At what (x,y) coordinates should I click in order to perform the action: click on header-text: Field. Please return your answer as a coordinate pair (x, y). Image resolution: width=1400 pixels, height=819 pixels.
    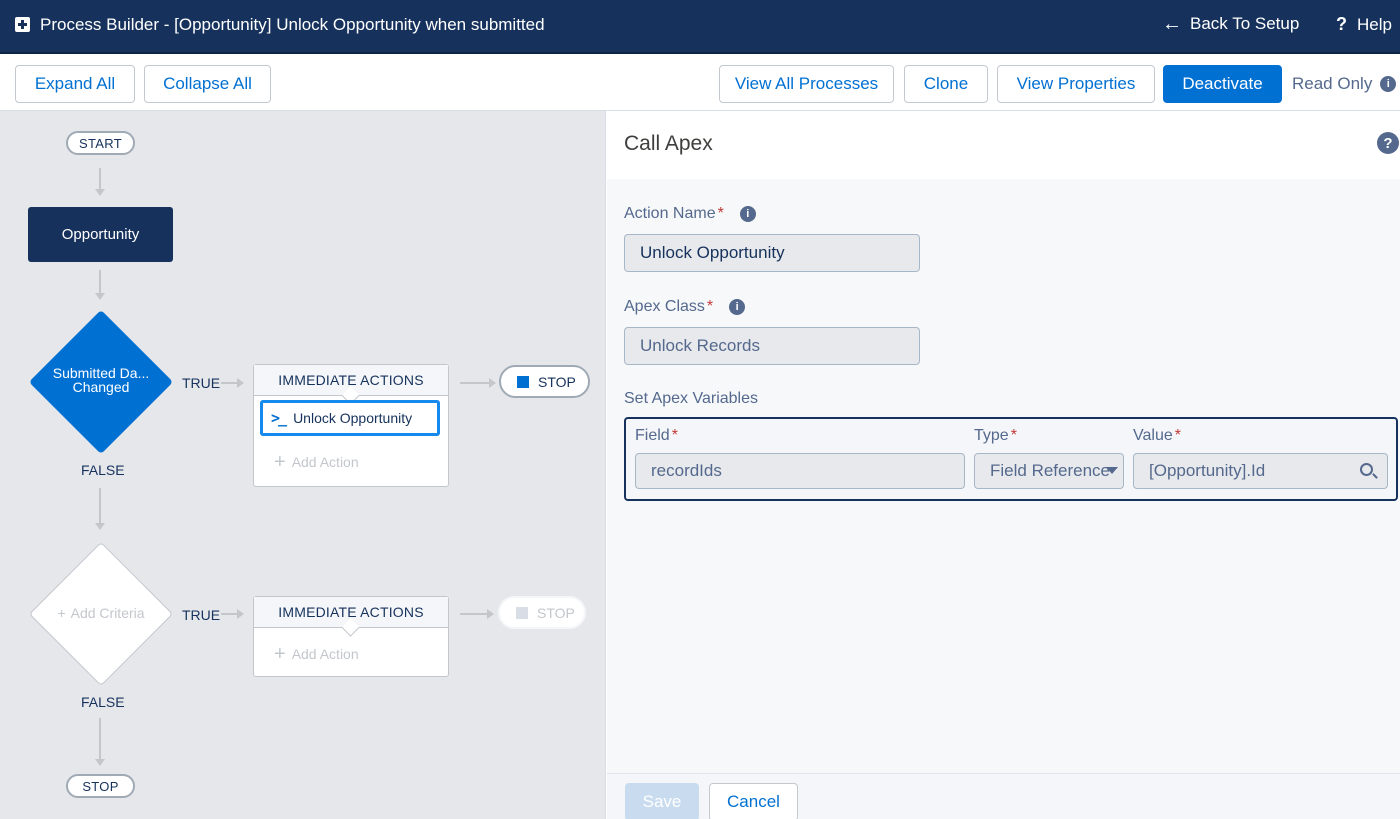
    Looking at the image, I should click on (652, 435).